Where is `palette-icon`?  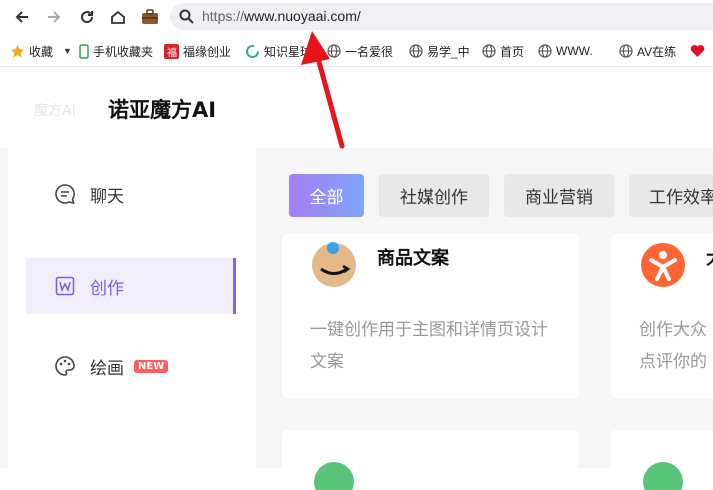
palette-icon is located at coordinates (65, 366).